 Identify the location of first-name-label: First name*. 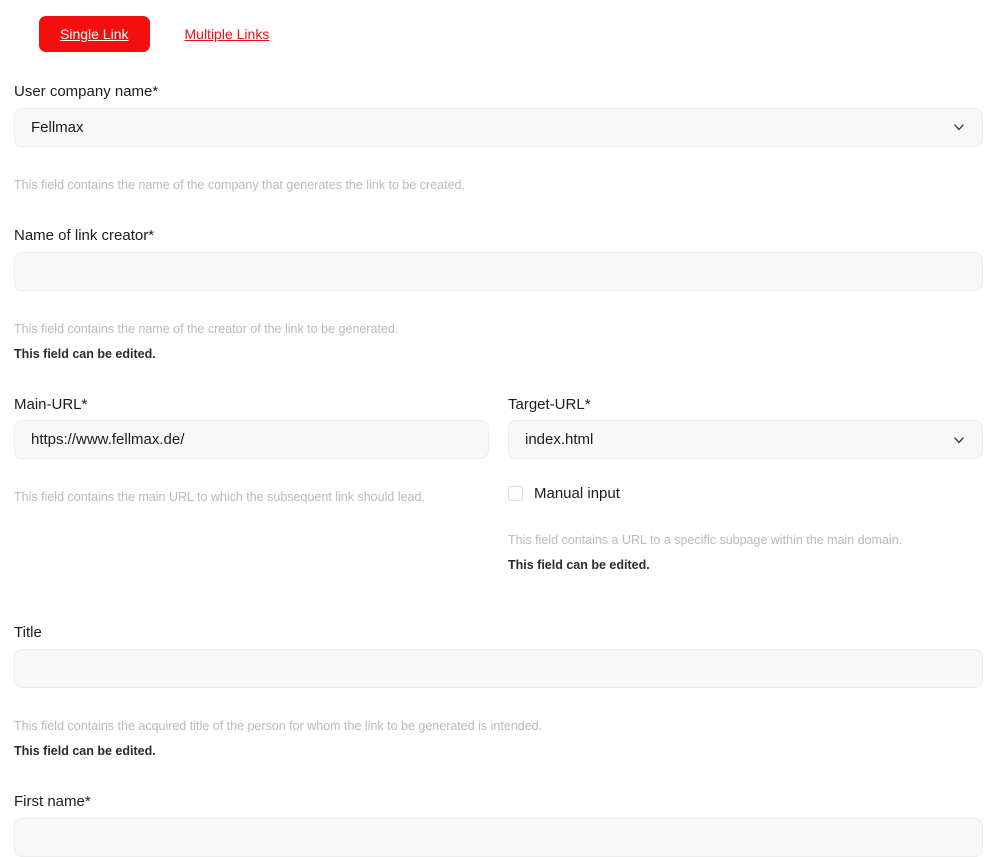
(52, 801).